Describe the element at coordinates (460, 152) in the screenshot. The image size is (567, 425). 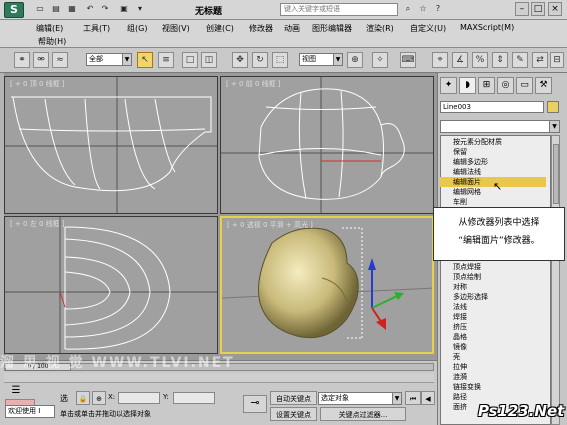
I see `modifier-list-item: 保留` at that location.